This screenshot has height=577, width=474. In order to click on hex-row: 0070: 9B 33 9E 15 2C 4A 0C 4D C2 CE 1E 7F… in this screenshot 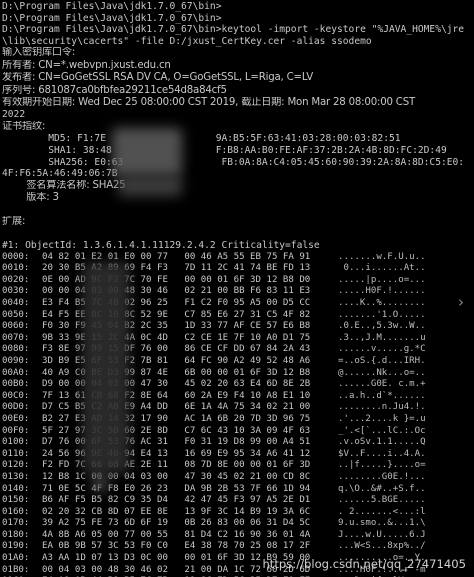, I will do `click(237, 339)`.